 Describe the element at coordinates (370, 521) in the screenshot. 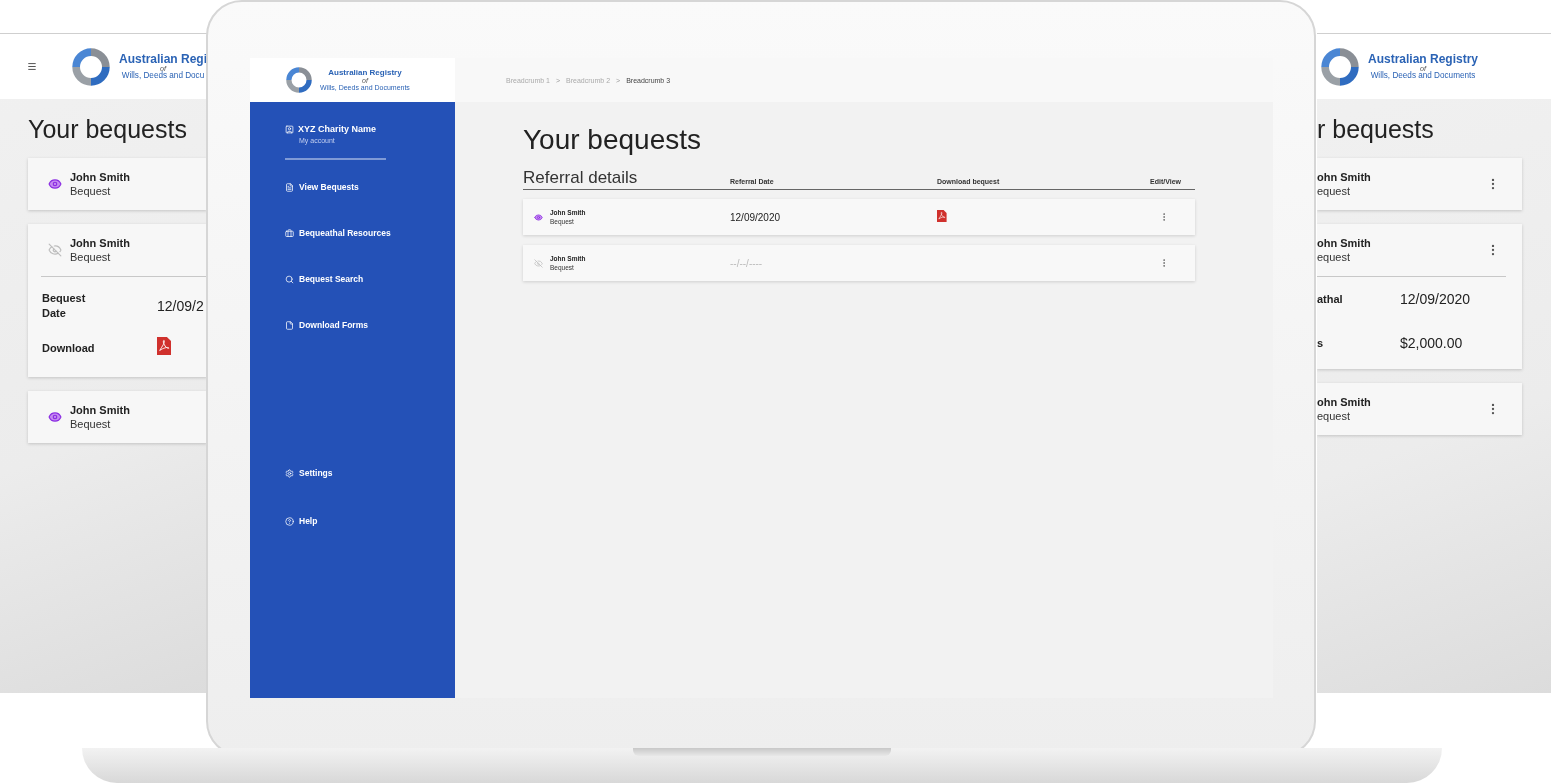

I see `nav-item: Help` at that location.